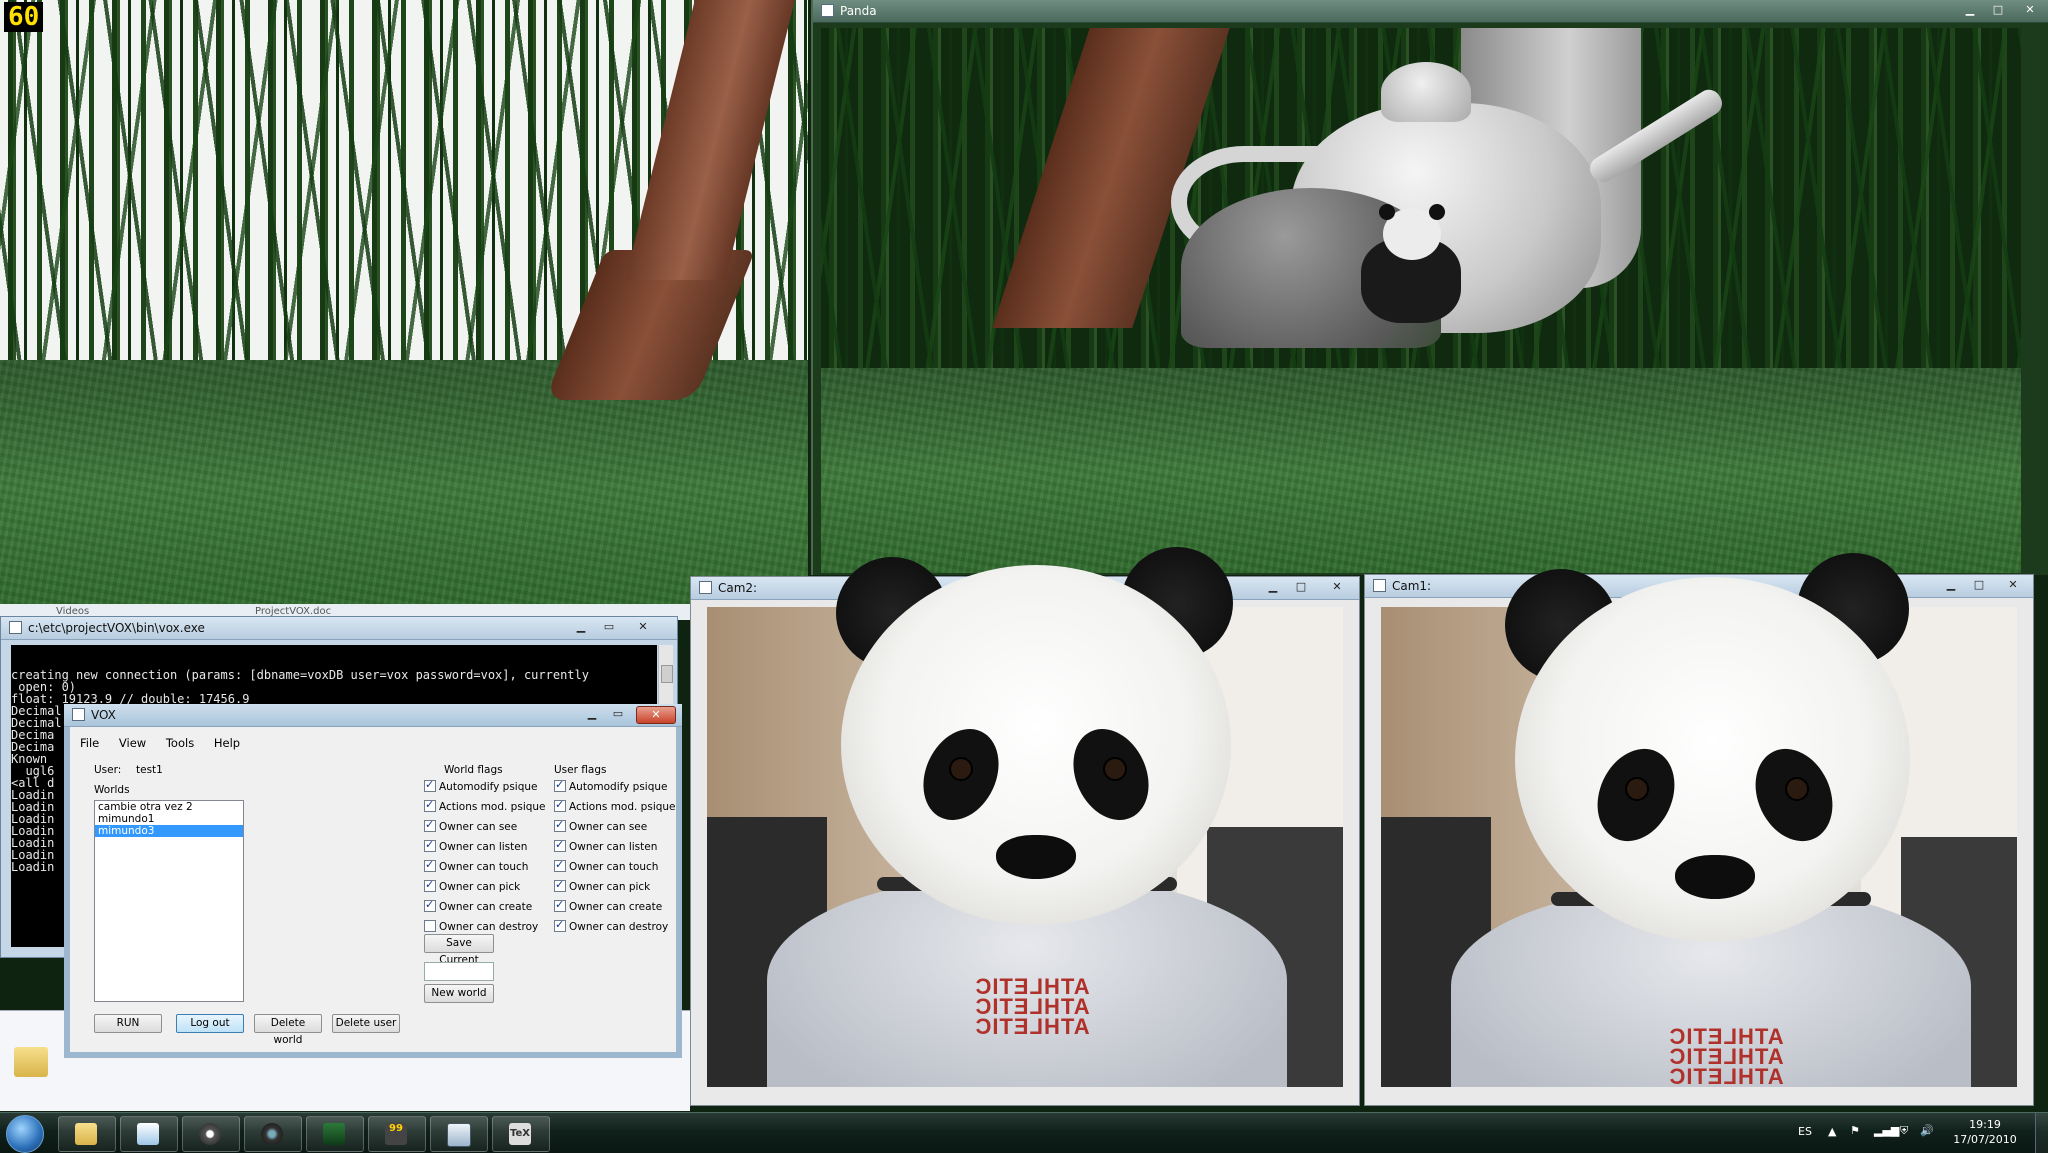 The height and width of the screenshot is (1153, 2048). I want to click on network-icon: ▂▄▆, so click(1886, 1130).